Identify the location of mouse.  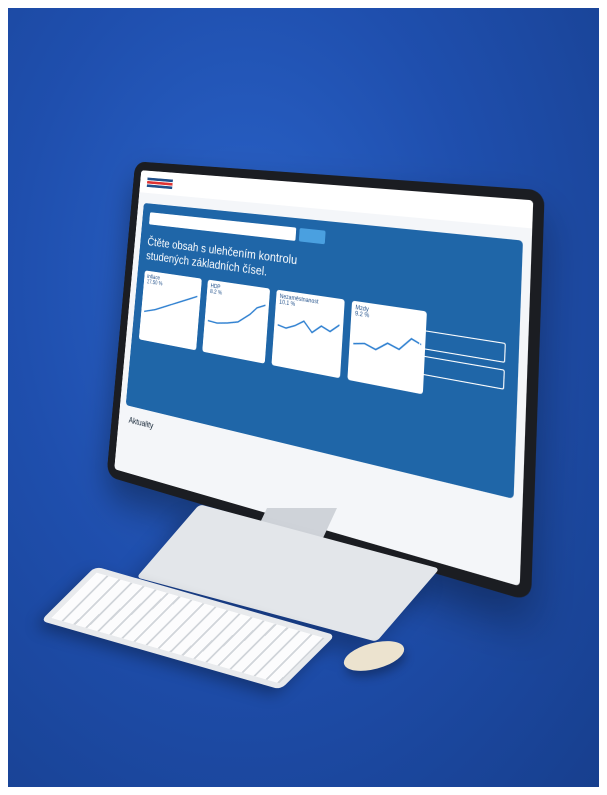
(374, 656).